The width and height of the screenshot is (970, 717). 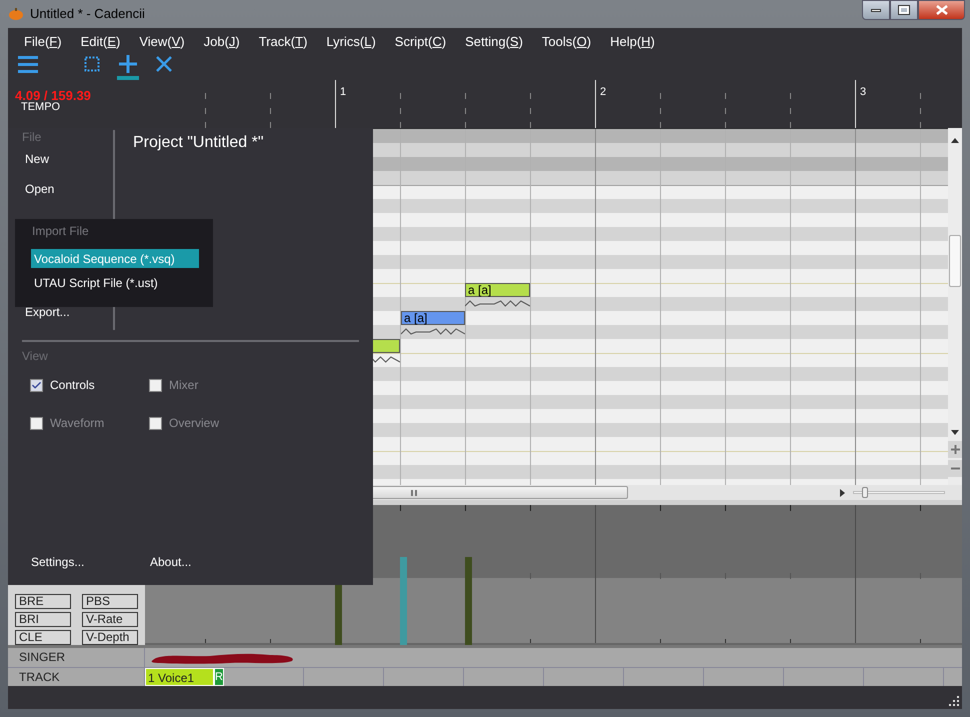 I want to click on menu-item: Job(J), so click(x=222, y=42).